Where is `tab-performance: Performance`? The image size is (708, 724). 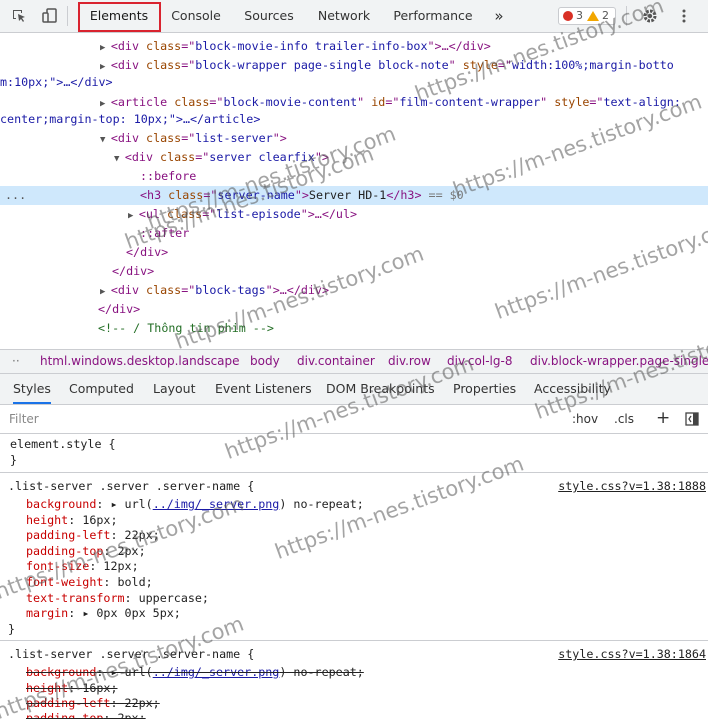
tab-performance: Performance is located at coordinates (433, 16).